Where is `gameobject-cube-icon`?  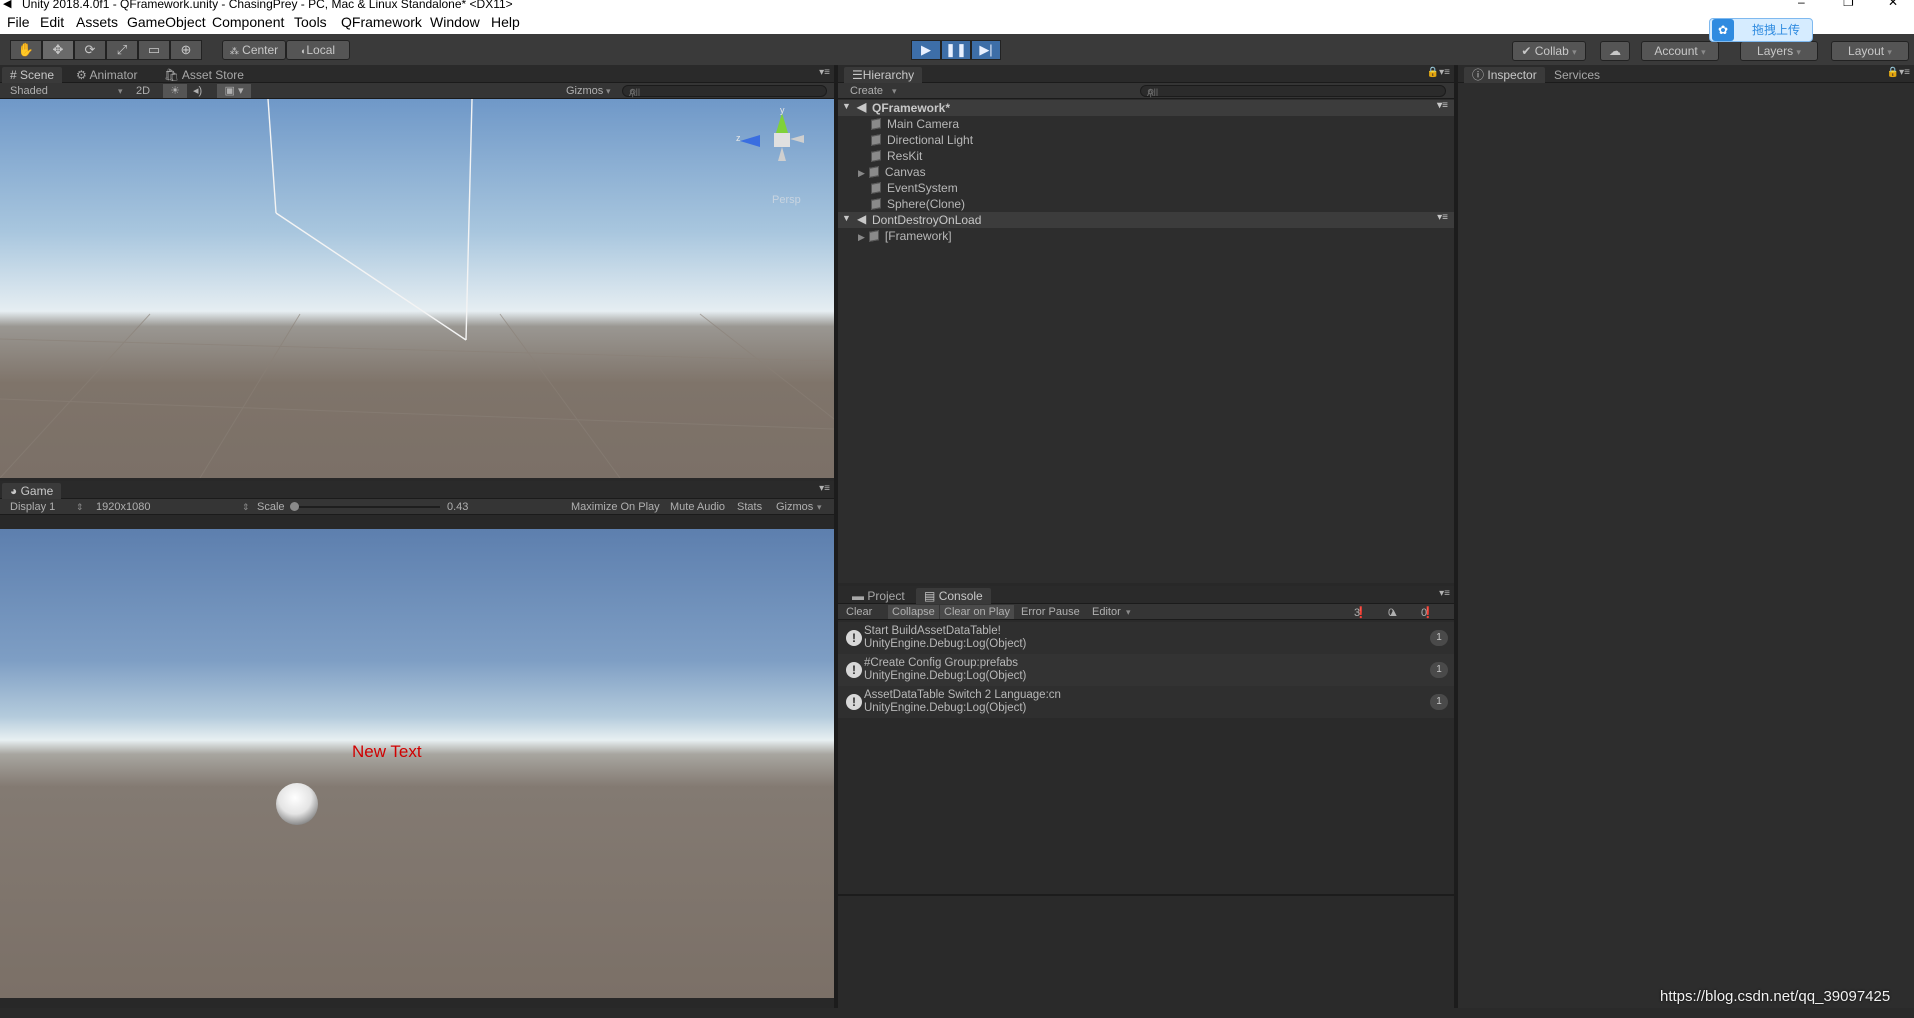 gameobject-cube-icon is located at coordinates (876, 124).